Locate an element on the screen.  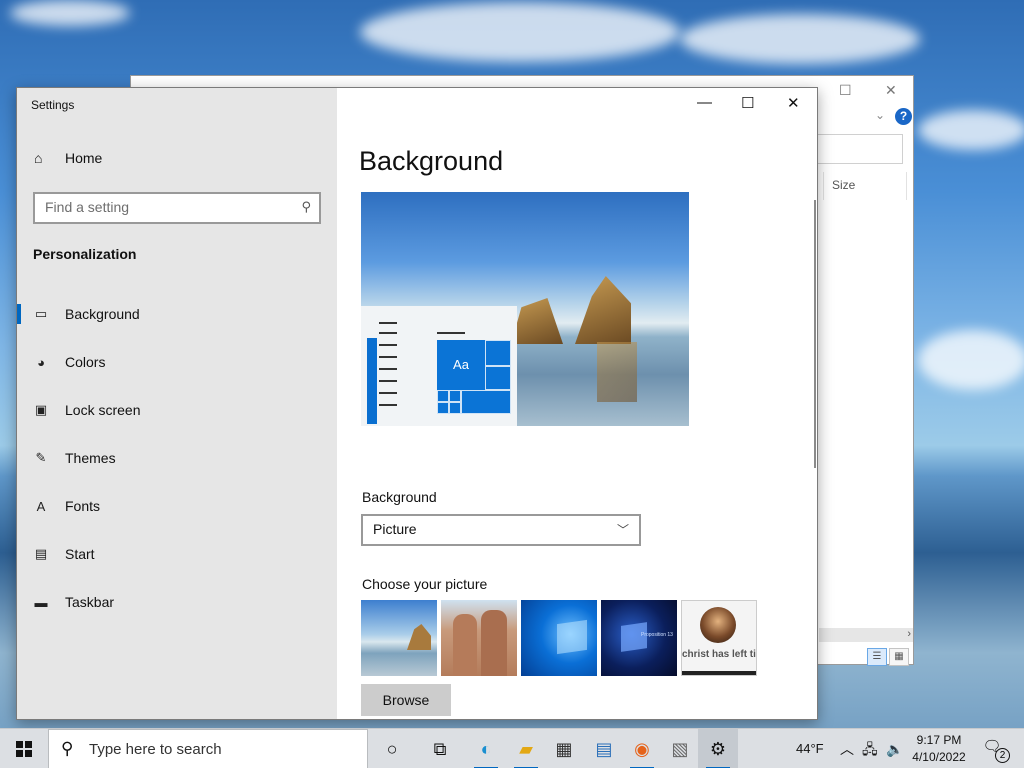
nav-item-label: Taskbar is located at coordinates (90, 602).